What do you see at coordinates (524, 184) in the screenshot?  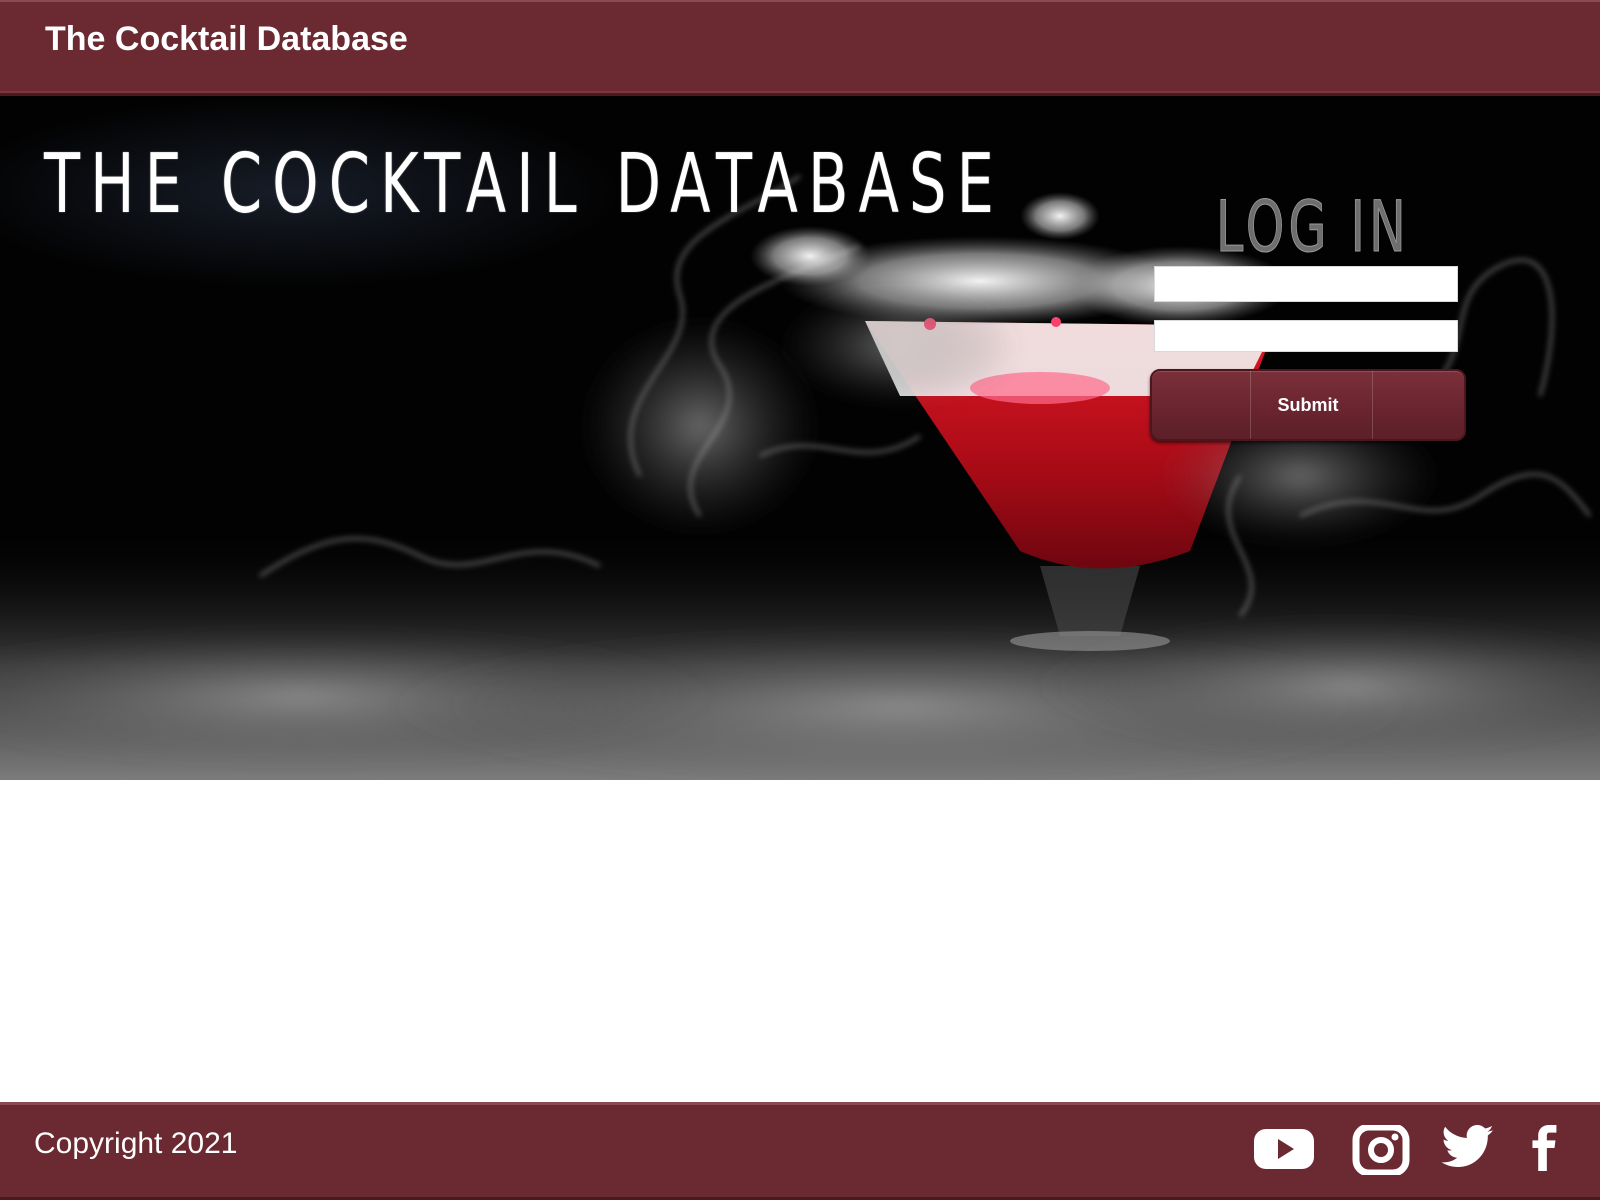 I see `hero-title: THE COCKTAIL DATABASE` at bounding box center [524, 184].